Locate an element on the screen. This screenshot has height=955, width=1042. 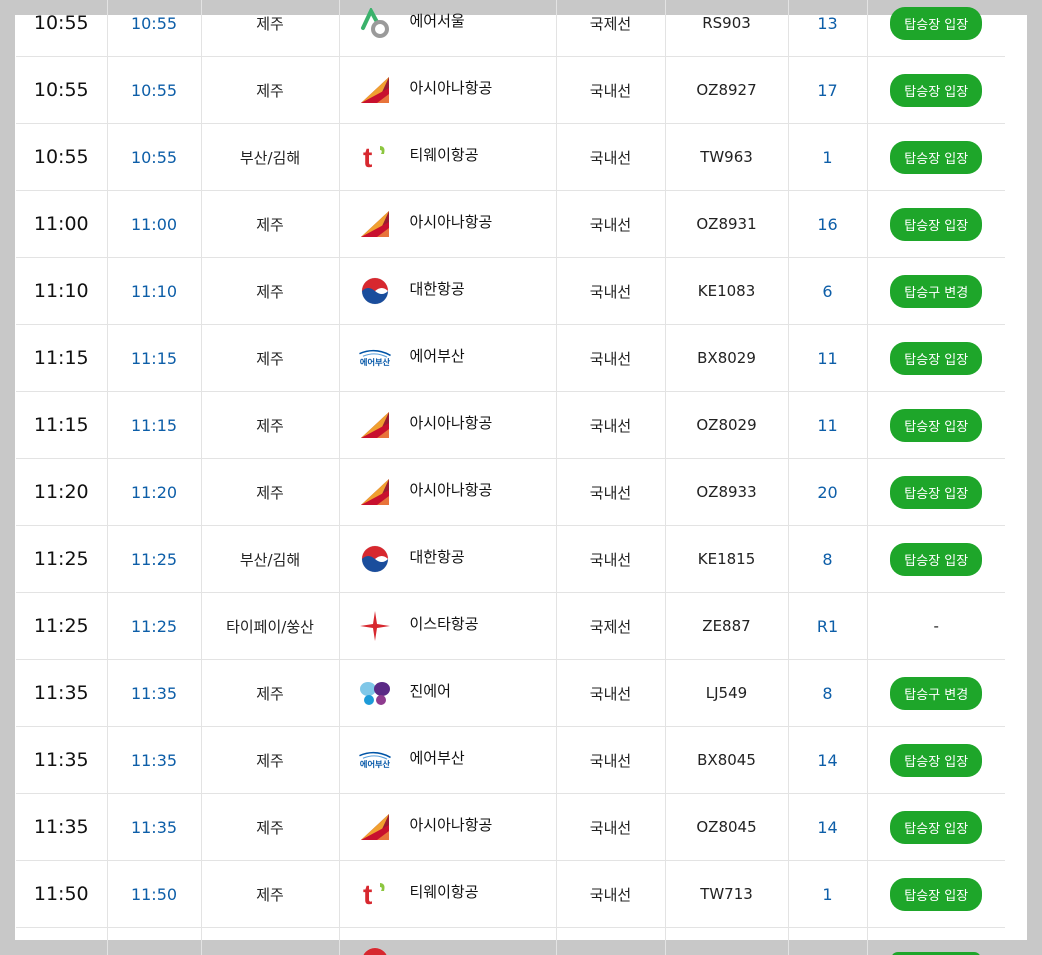
flight-number: BX8045 is located at coordinates (727, 760).